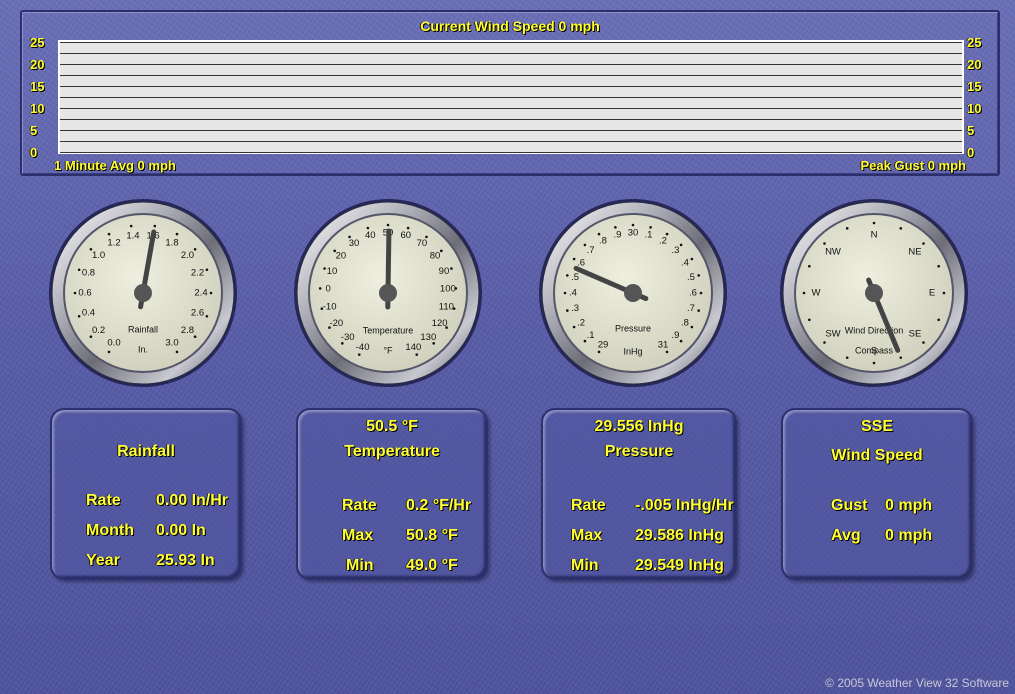  I want to click on wind-speed-panel-title: Wind Speed, so click(877, 455).